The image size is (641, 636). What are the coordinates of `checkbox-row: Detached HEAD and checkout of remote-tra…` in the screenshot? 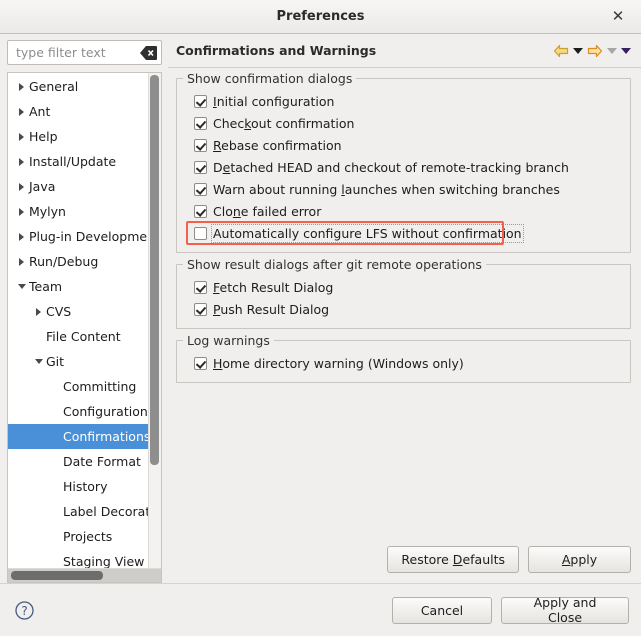 It's located at (408, 167).